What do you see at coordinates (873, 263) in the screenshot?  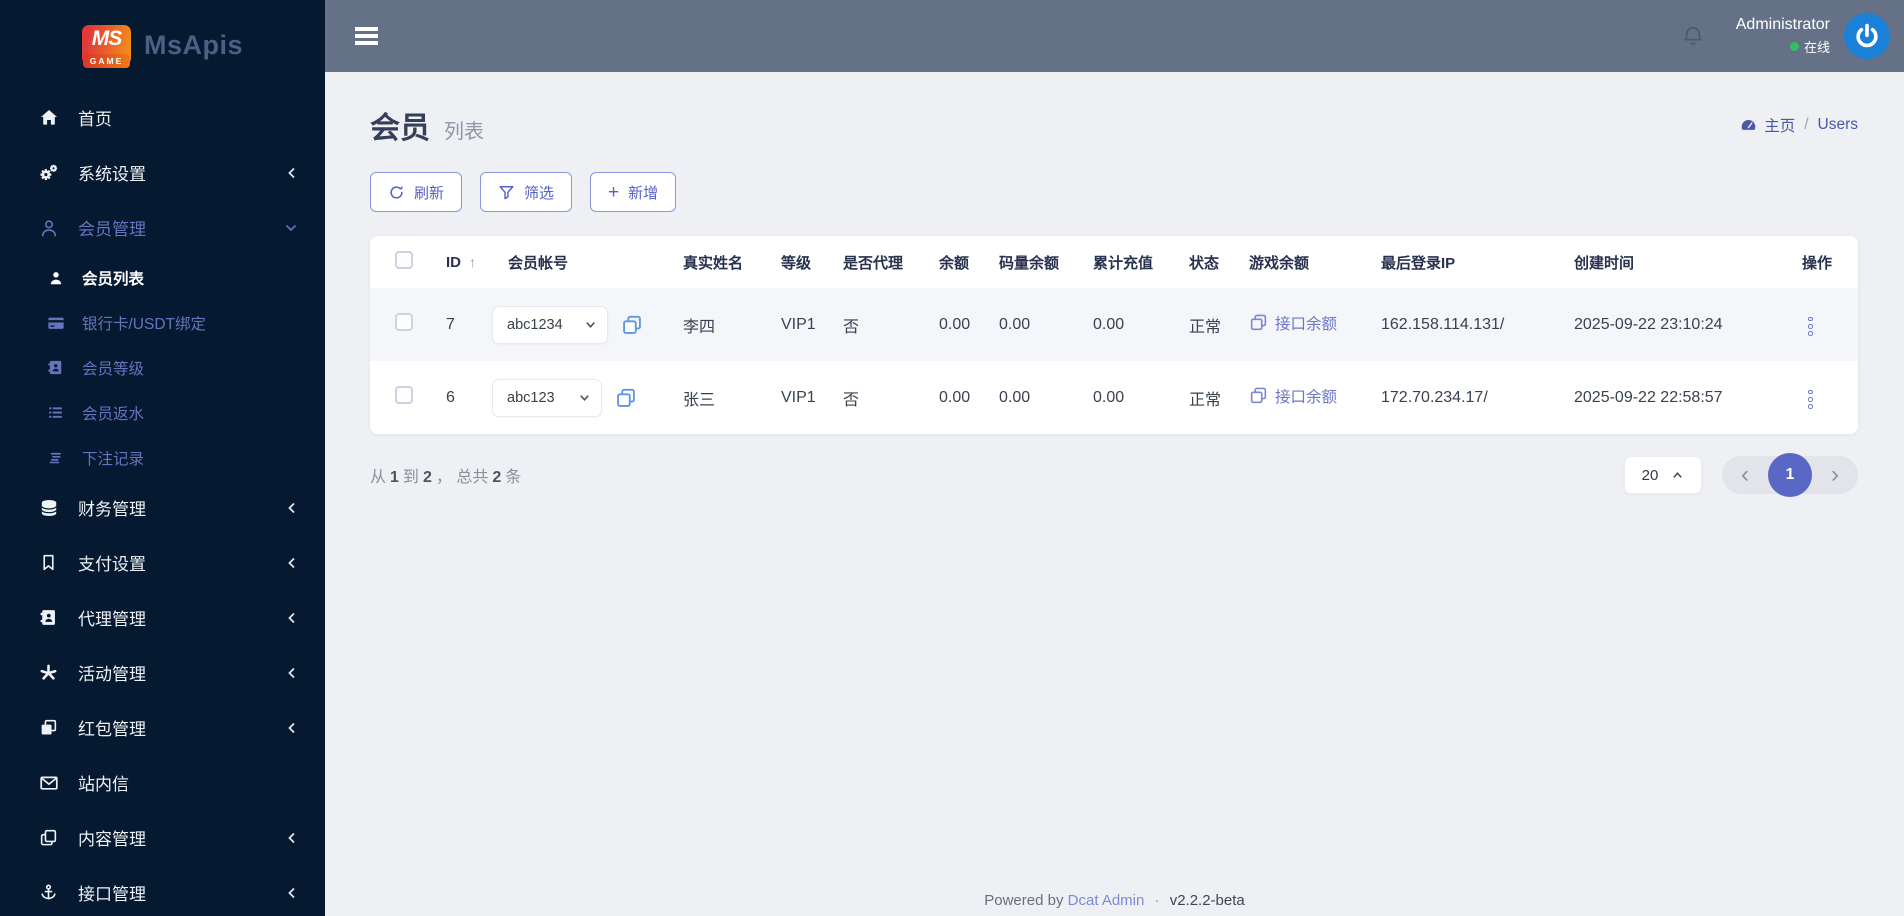 I see `column-header-is-agent: 是否代理` at bounding box center [873, 263].